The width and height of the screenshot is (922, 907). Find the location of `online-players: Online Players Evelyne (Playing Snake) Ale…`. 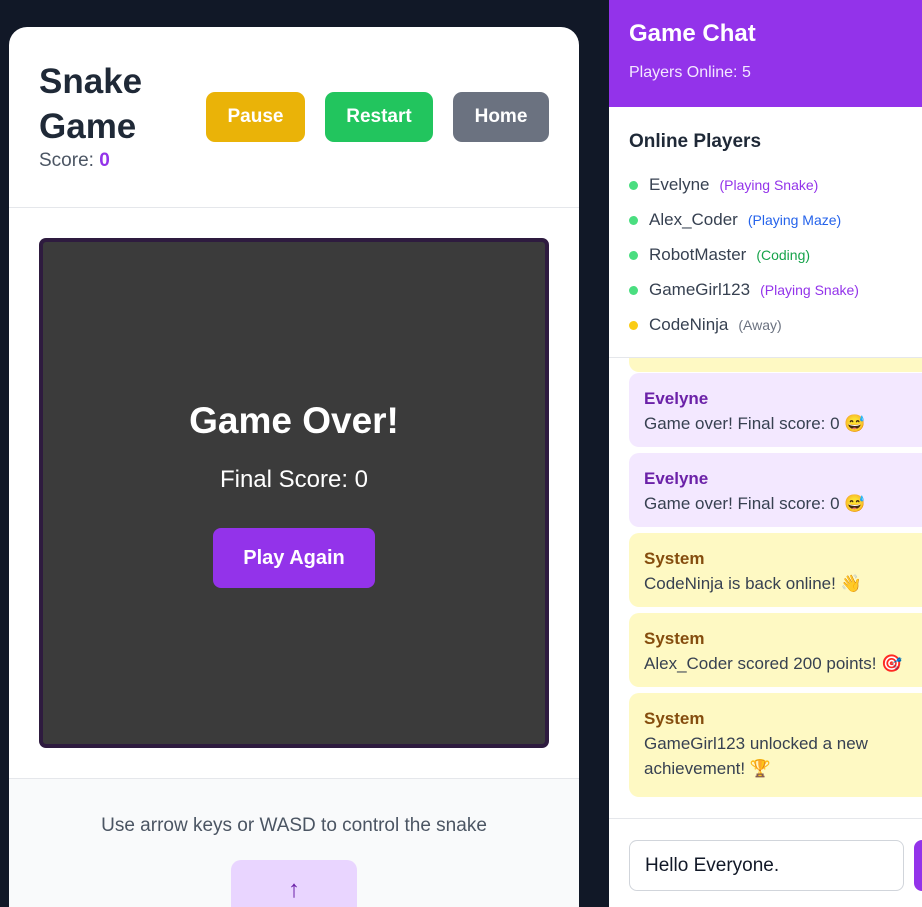

online-players: Online Players Evelyne (Playing Snake) Ale… is located at coordinates (765, 232).